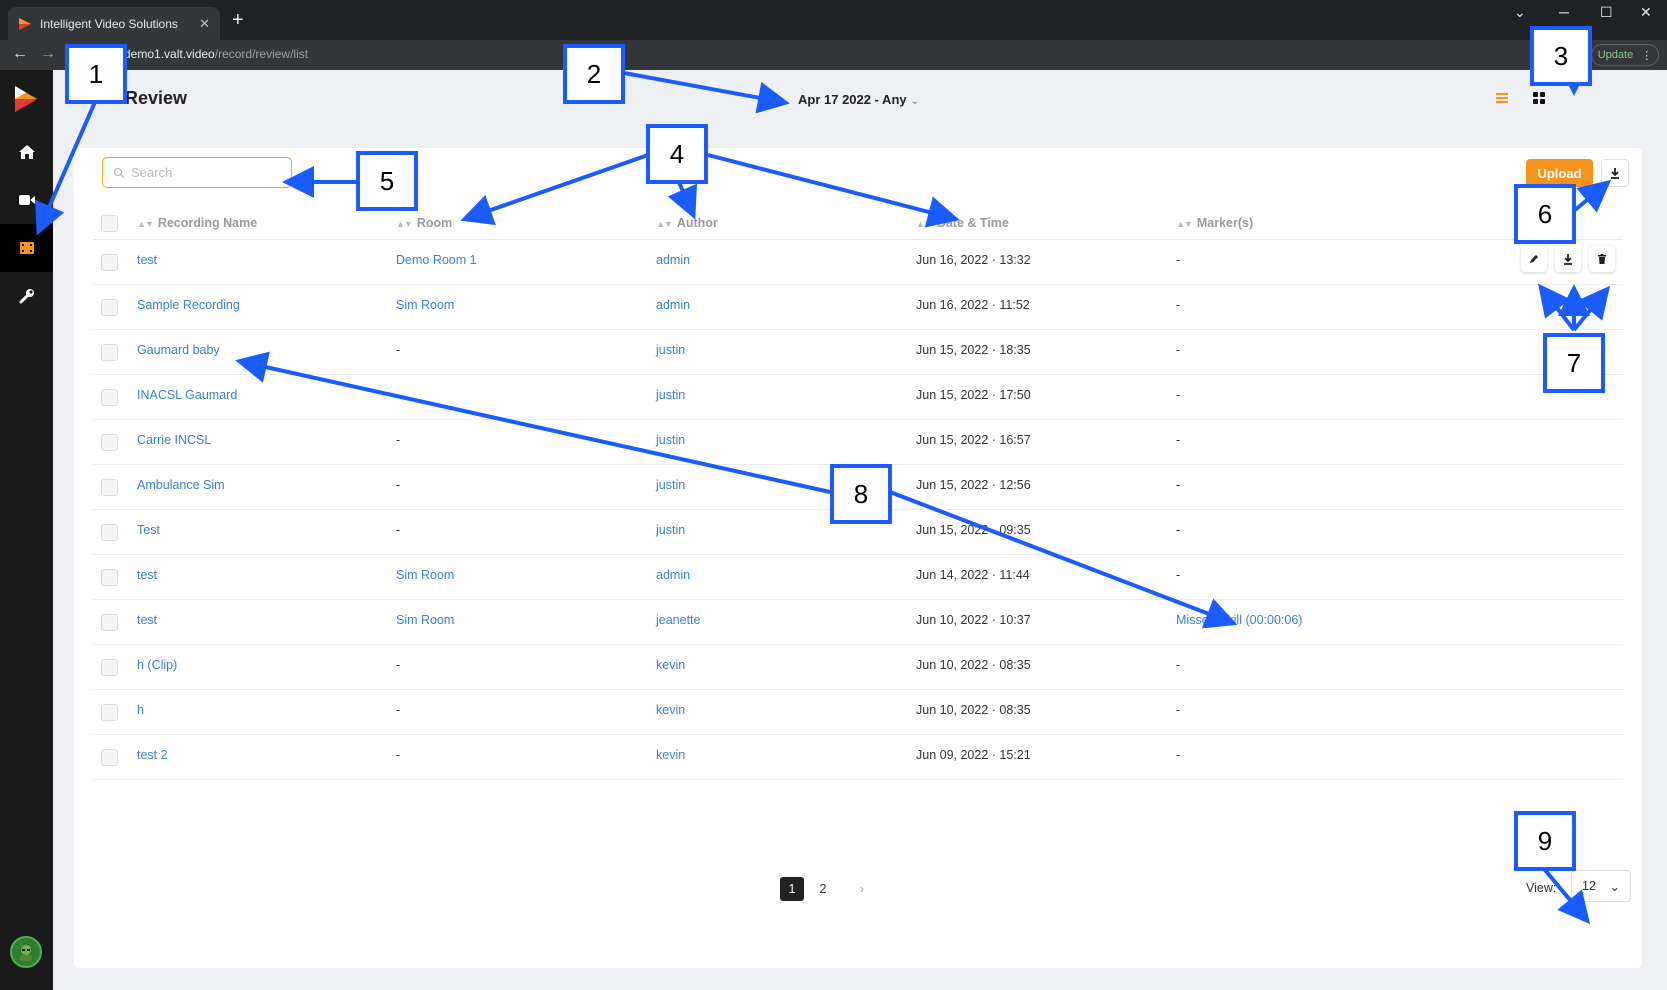 The height and width of the screenshot is (990, 1667). What do you see at coordinates (26, 248) in the screenshot?
I see `sidebar-item-review` at bounding box center [26, 248].